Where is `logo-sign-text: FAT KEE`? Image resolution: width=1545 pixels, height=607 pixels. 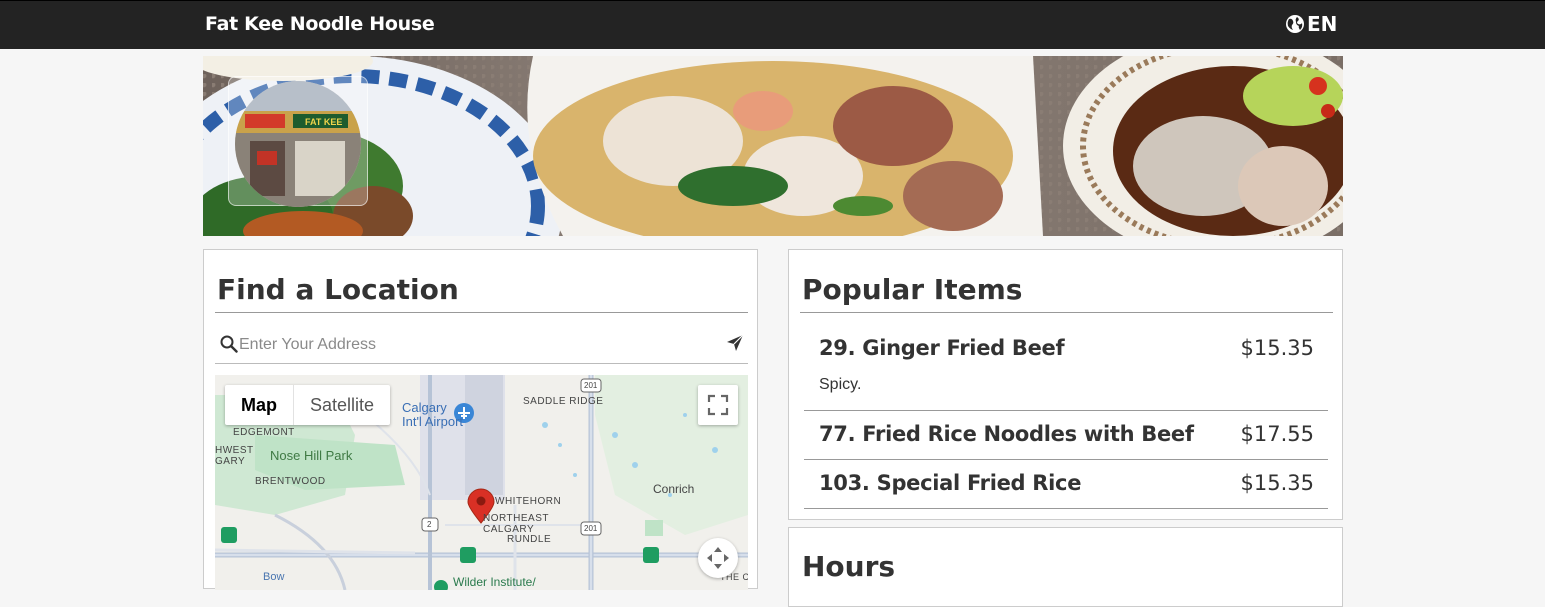
logo-sign-text: FAT KEE is located at coordinates (323, 122).